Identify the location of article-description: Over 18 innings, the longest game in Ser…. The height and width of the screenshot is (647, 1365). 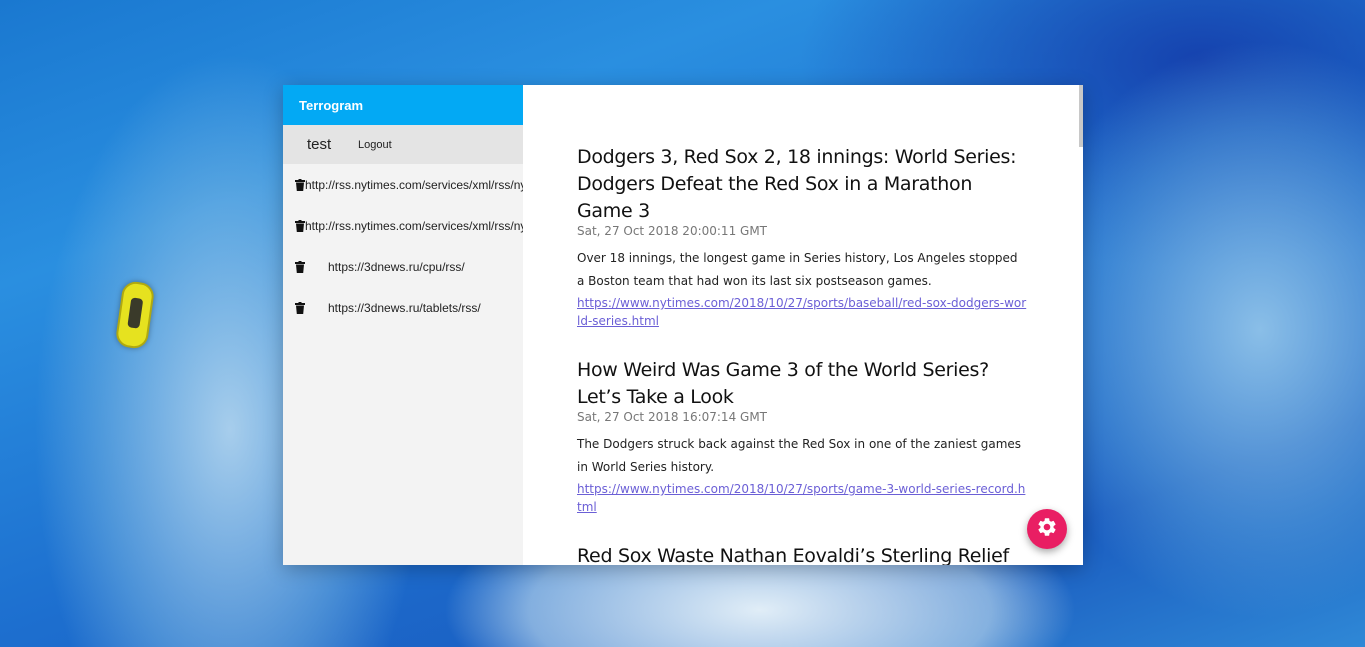
(797, 269).